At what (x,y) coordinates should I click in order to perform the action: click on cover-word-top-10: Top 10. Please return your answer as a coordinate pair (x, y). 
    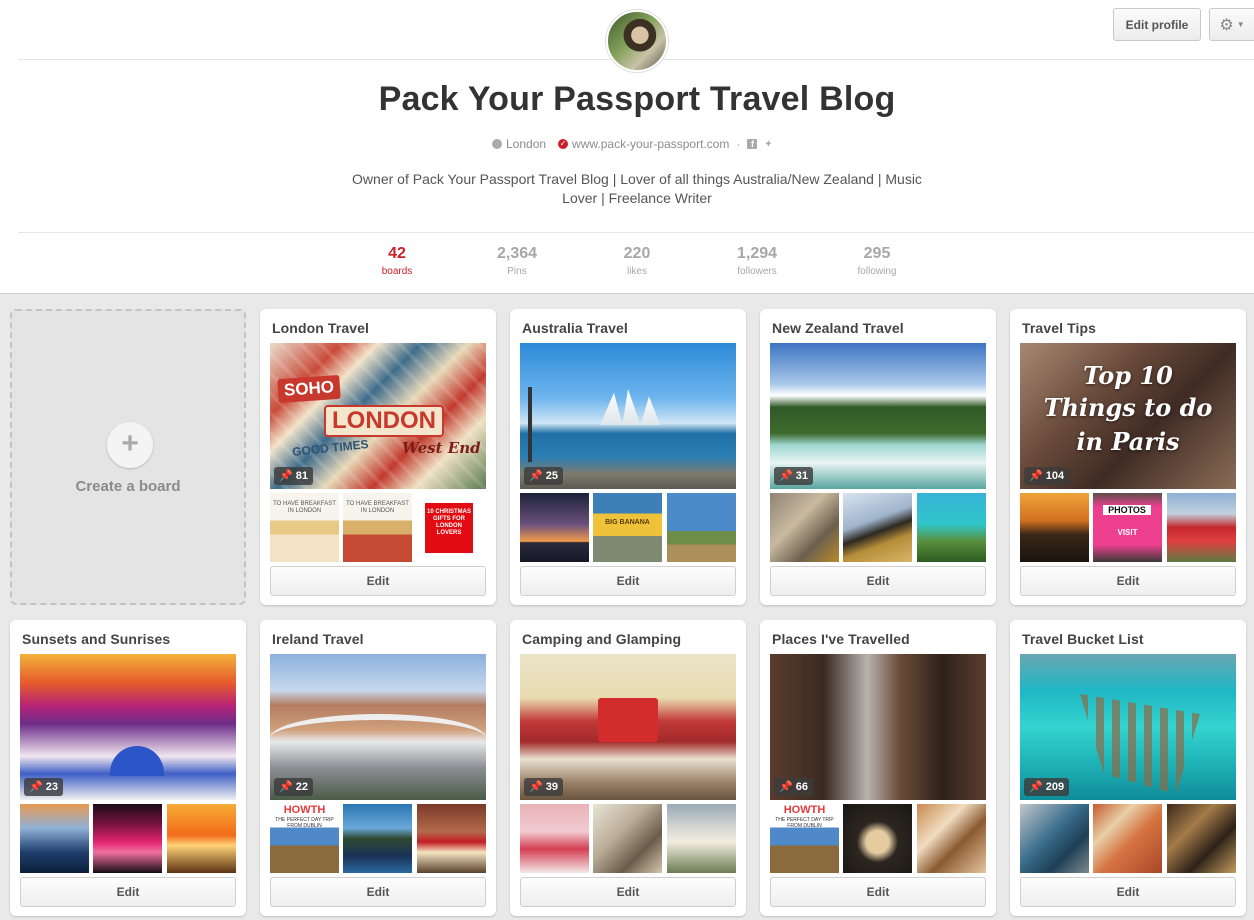
    Looking at the image, I should click on (1128, 375).